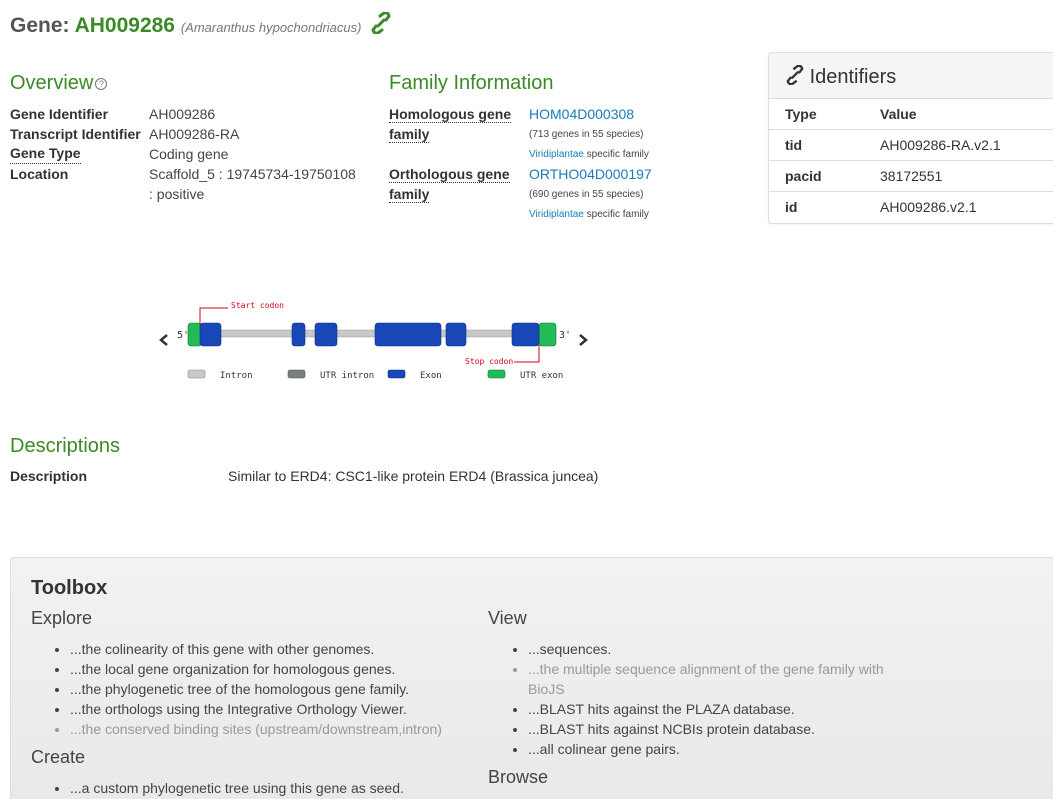 This screenshot has height=799, width=1053. I want to click on identifier-value: AH009286.v2.1, so click(966, 206).